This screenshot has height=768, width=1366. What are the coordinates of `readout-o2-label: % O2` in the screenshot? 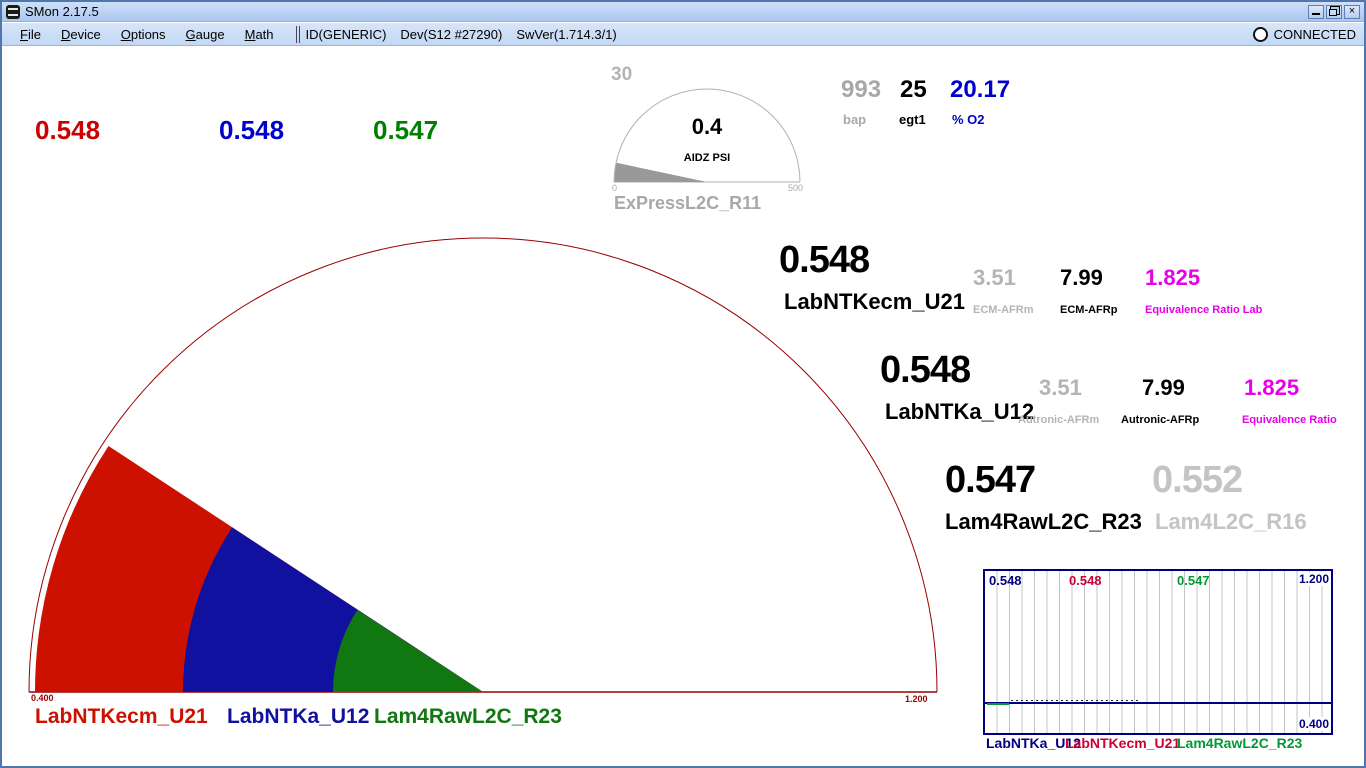 It's located at (968, 119).